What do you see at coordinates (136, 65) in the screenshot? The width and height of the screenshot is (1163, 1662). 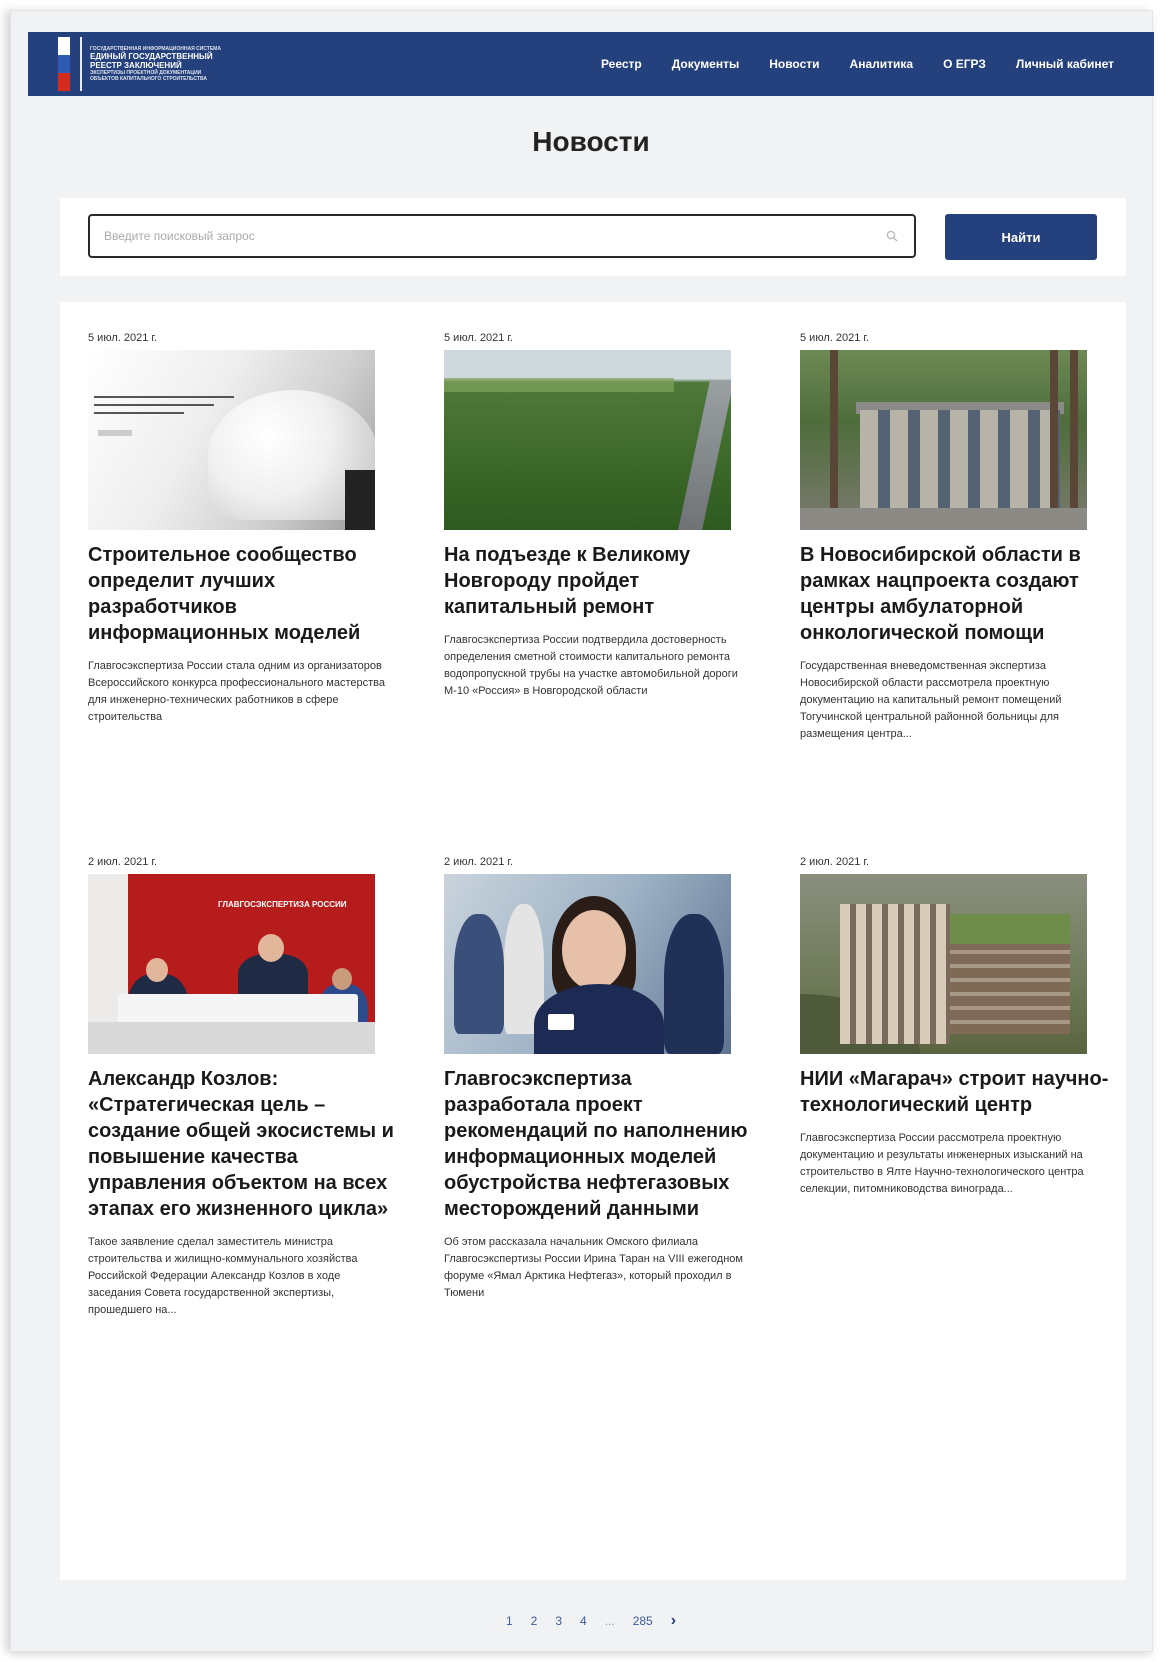 I see `logo-line: РЕЕСТР ЗАКЛЮЧЕНИЙ` at bounding box center [136, 65].